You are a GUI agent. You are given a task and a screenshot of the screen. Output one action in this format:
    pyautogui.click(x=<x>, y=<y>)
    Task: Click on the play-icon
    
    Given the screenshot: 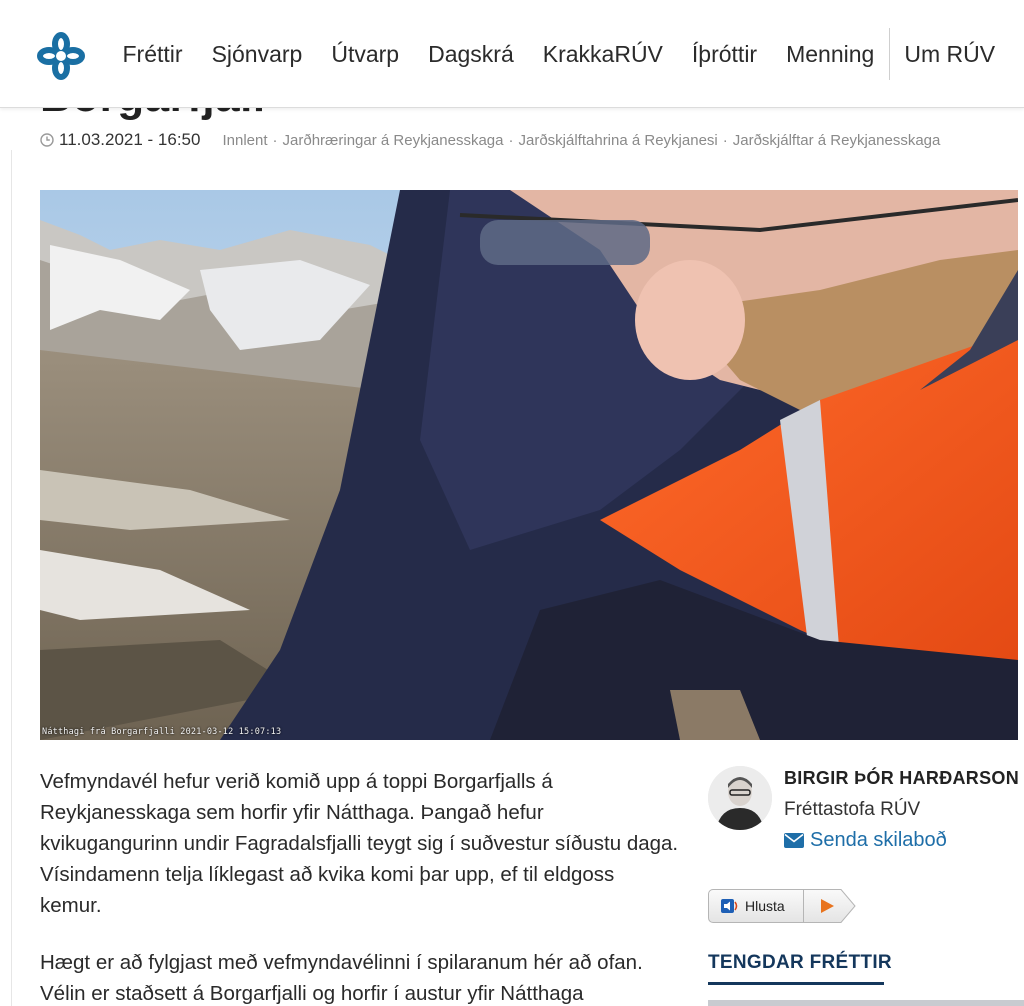 What is the action you would take?
    pyautogui.click(x=829, y=906)
    